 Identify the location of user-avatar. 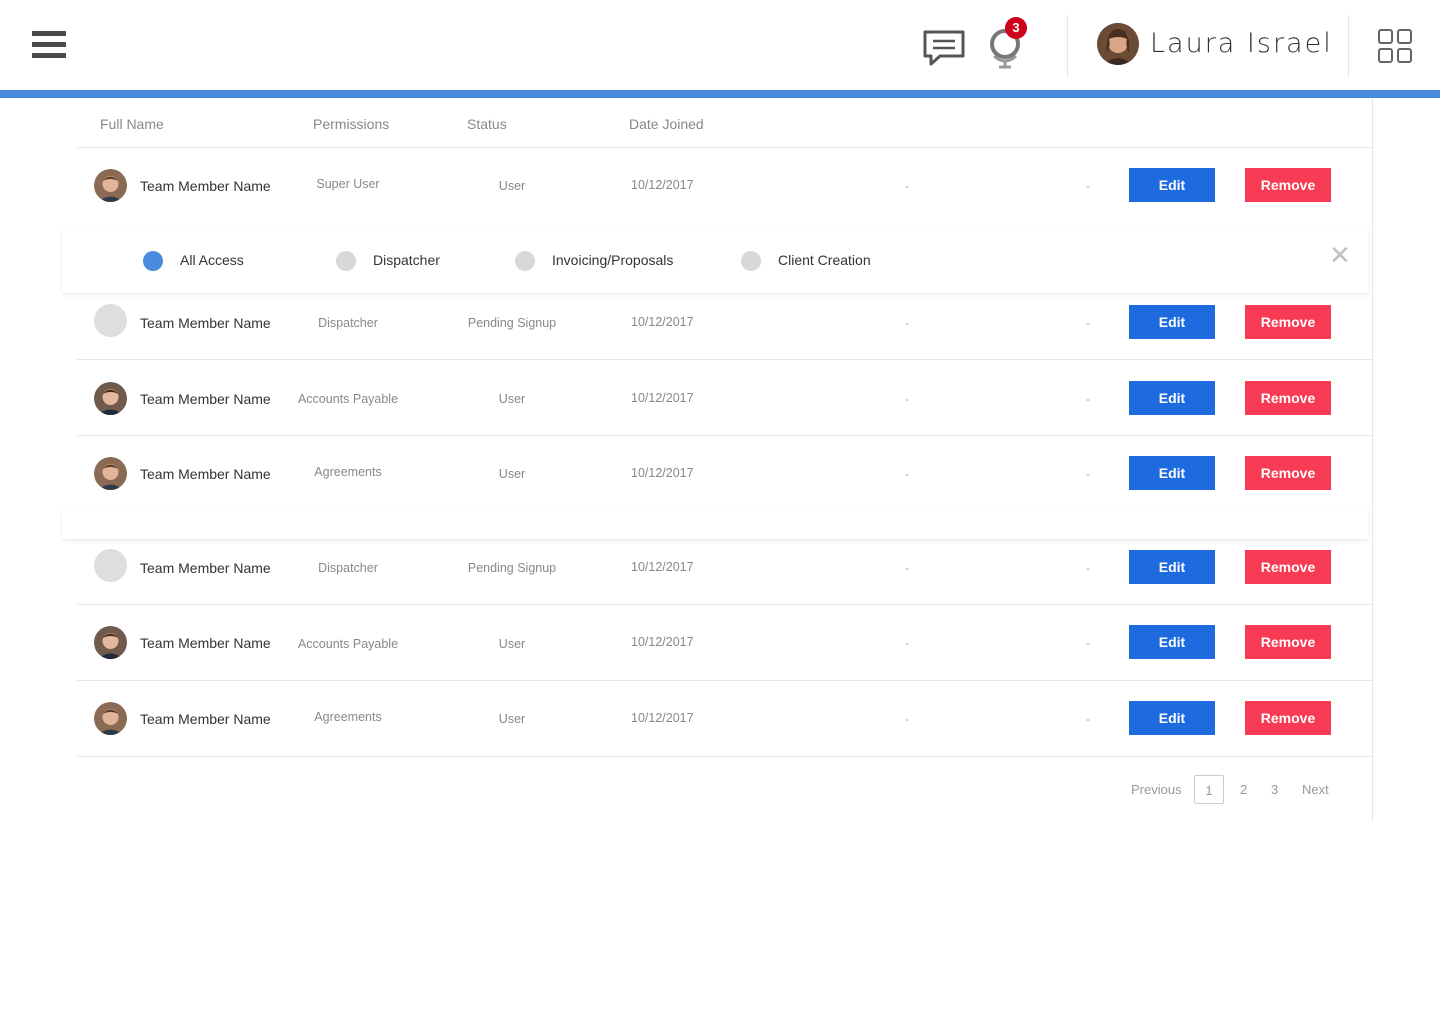
(1118, 44).